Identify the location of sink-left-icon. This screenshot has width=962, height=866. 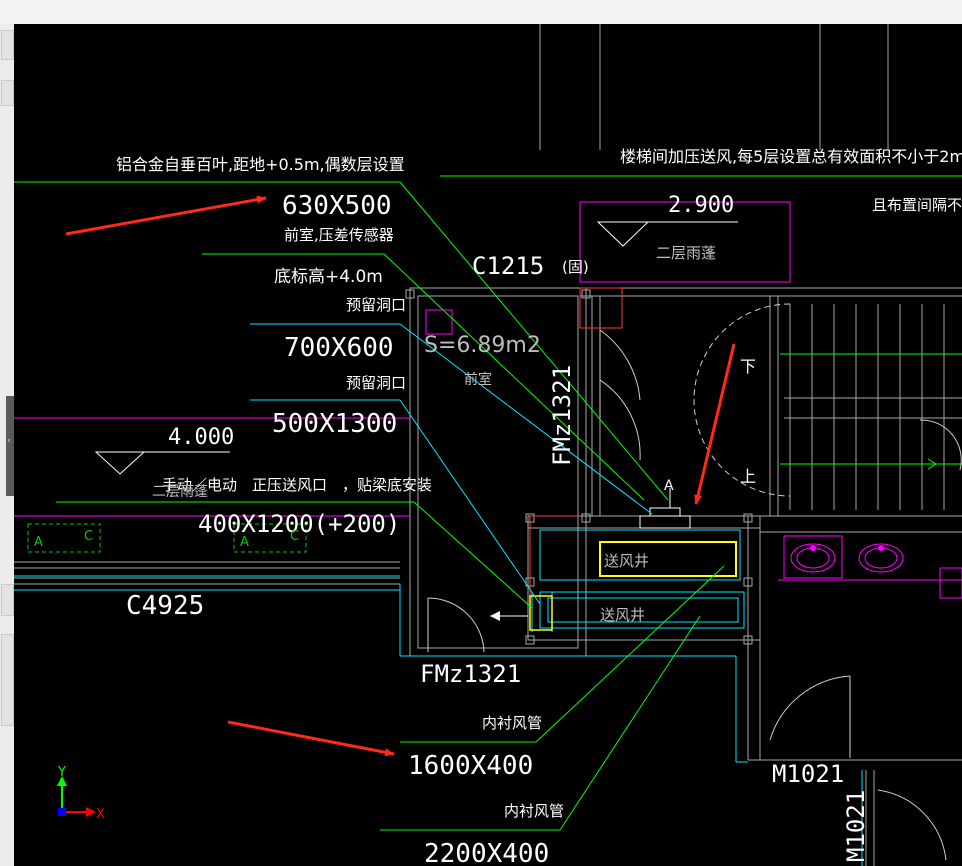
(813, 548).